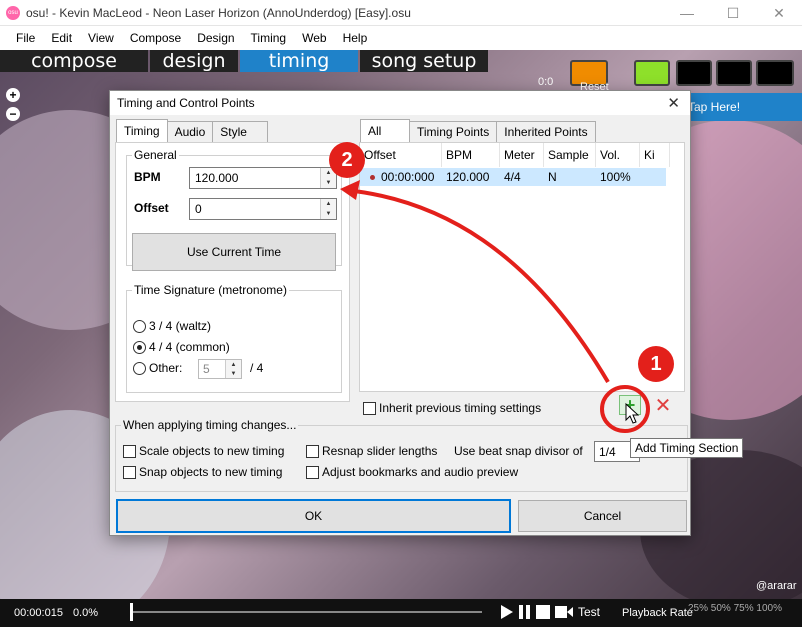 The image size is (802, 627). What do you see at coordinates (61, 38) in the screenshot?
I see `menu-edit: Edit` at bounding box center [61, 38].